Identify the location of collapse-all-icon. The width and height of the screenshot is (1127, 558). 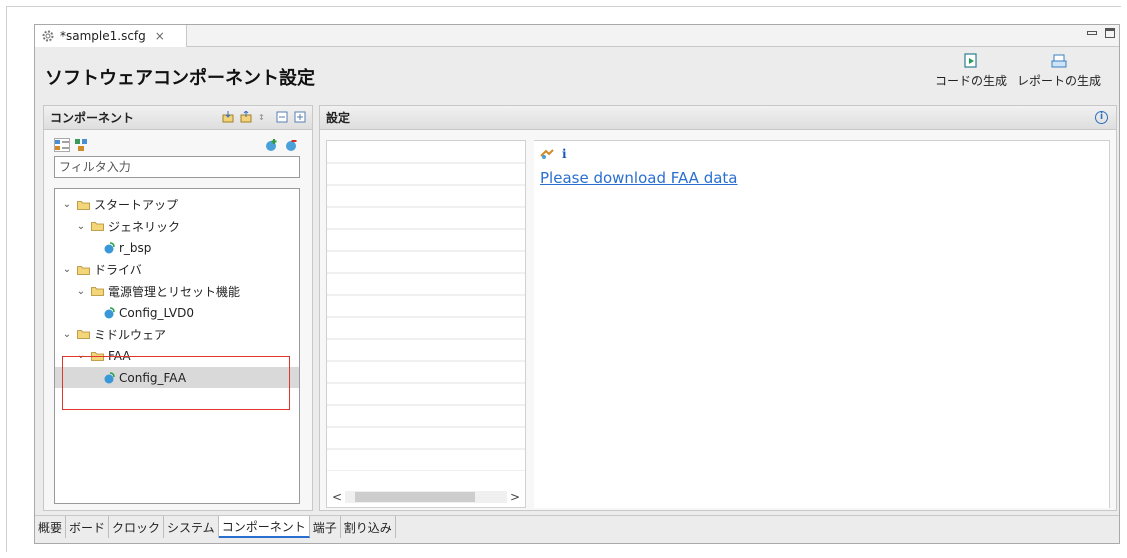
(282, 117).